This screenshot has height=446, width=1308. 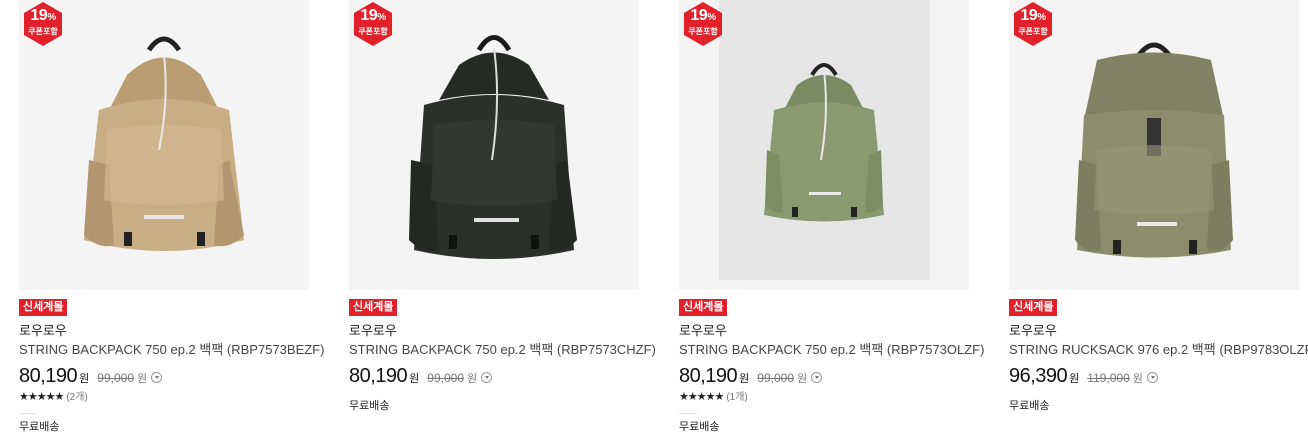 I want to click on rating: ★★★★★ (2개), so click(x=53, y=397).